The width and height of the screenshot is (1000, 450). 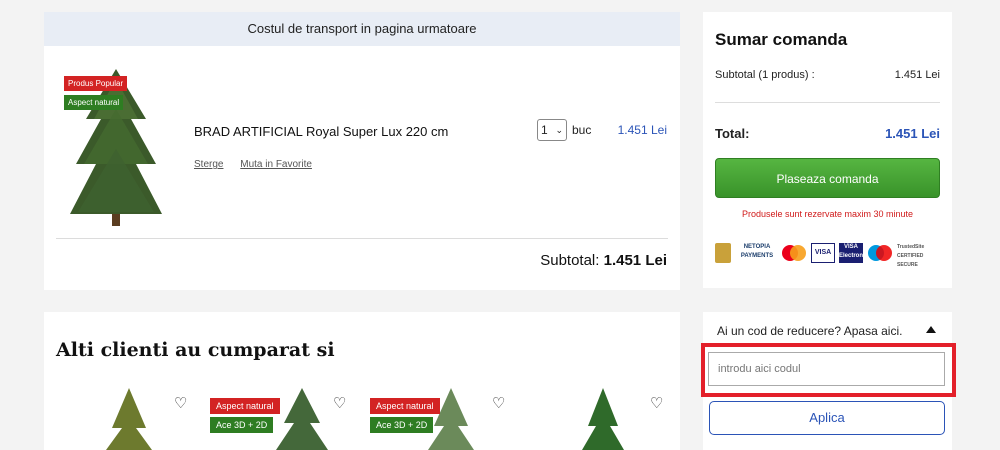 I want to click on shipping-banner: Costul de transport in pagina urmatoare, so click(x=362, y=29).